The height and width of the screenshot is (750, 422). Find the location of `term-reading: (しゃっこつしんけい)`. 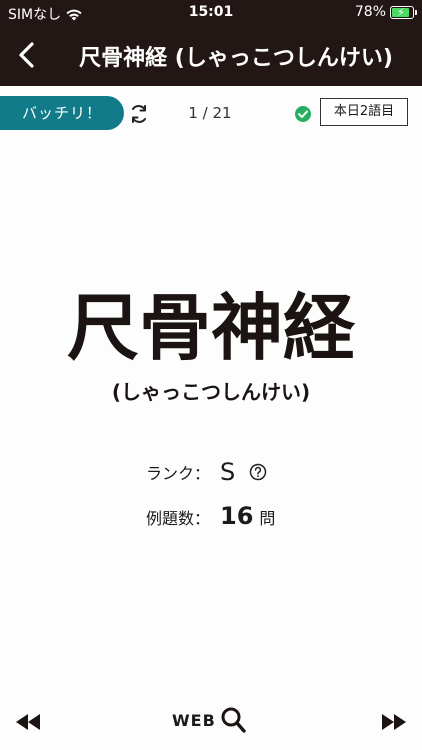

term-reading: (しゃっこつしんけい) is located at coordinates (211, 392).